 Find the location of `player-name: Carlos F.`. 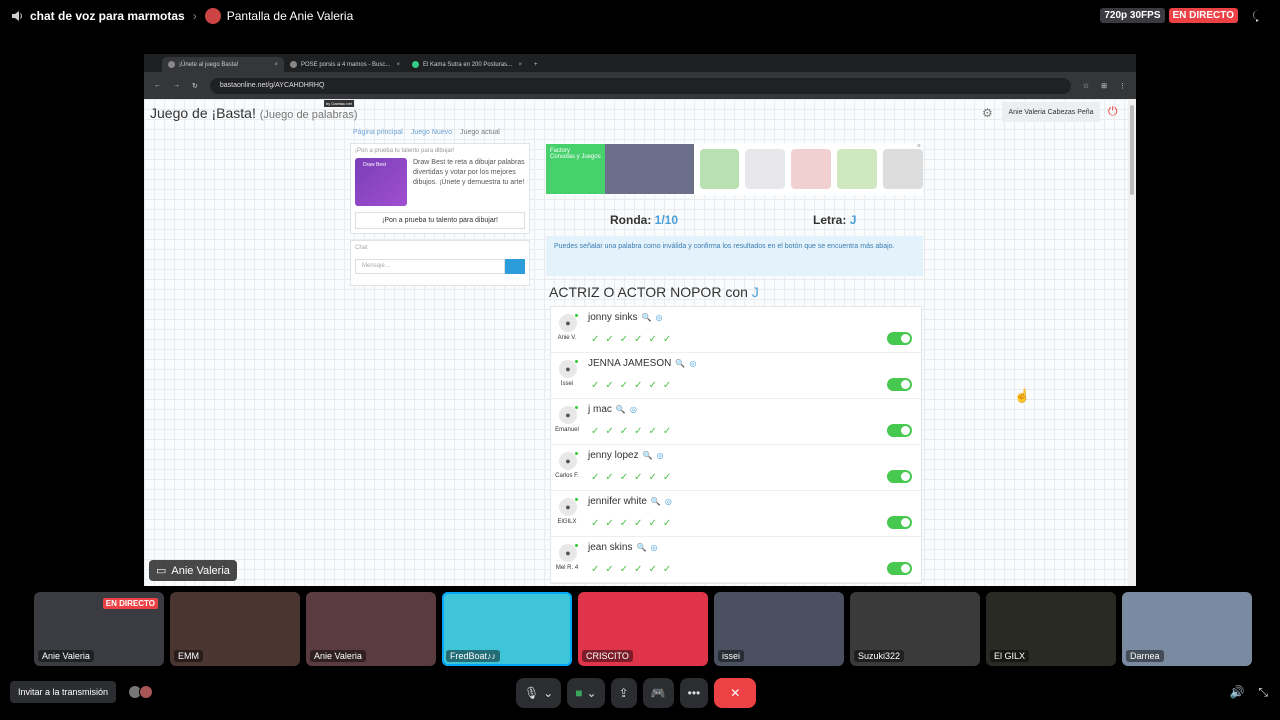

player-name: Carlos F. is located at coordinates (567, 476).